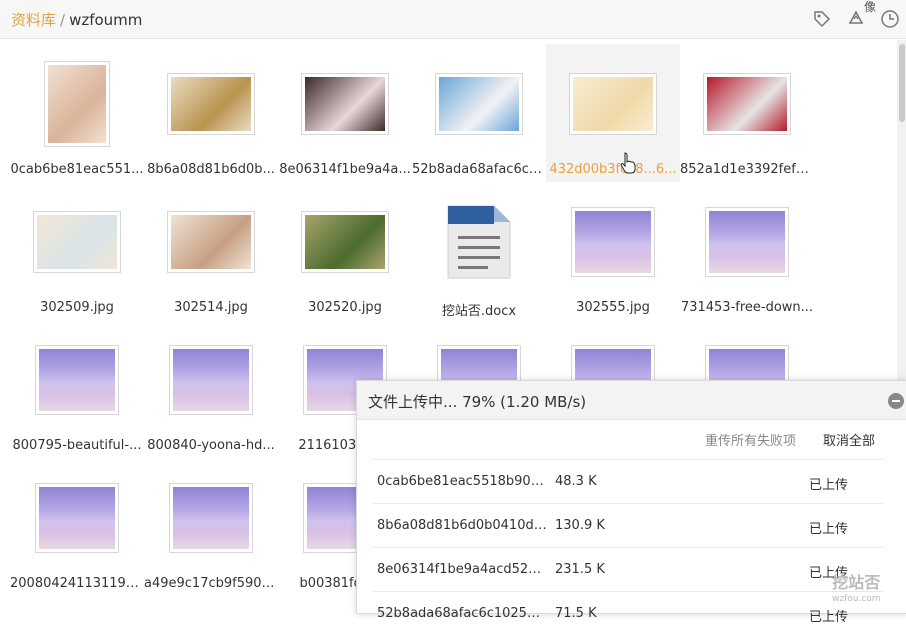 The image size is (906, 636). Describe the element at coordinates (822, 19) in the screenshot. I see `tag-icon` at that location.